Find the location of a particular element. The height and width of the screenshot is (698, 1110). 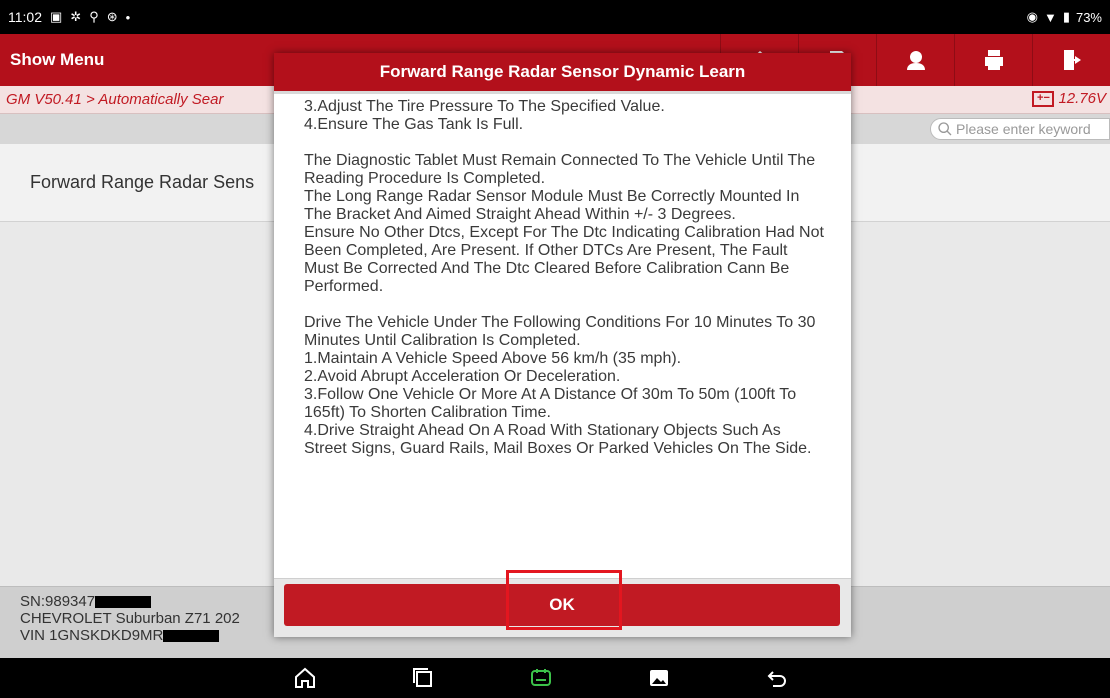

dialog-title: Forward Range Radar Sensor Dynamic Learn is located at coordinates (562, 73).